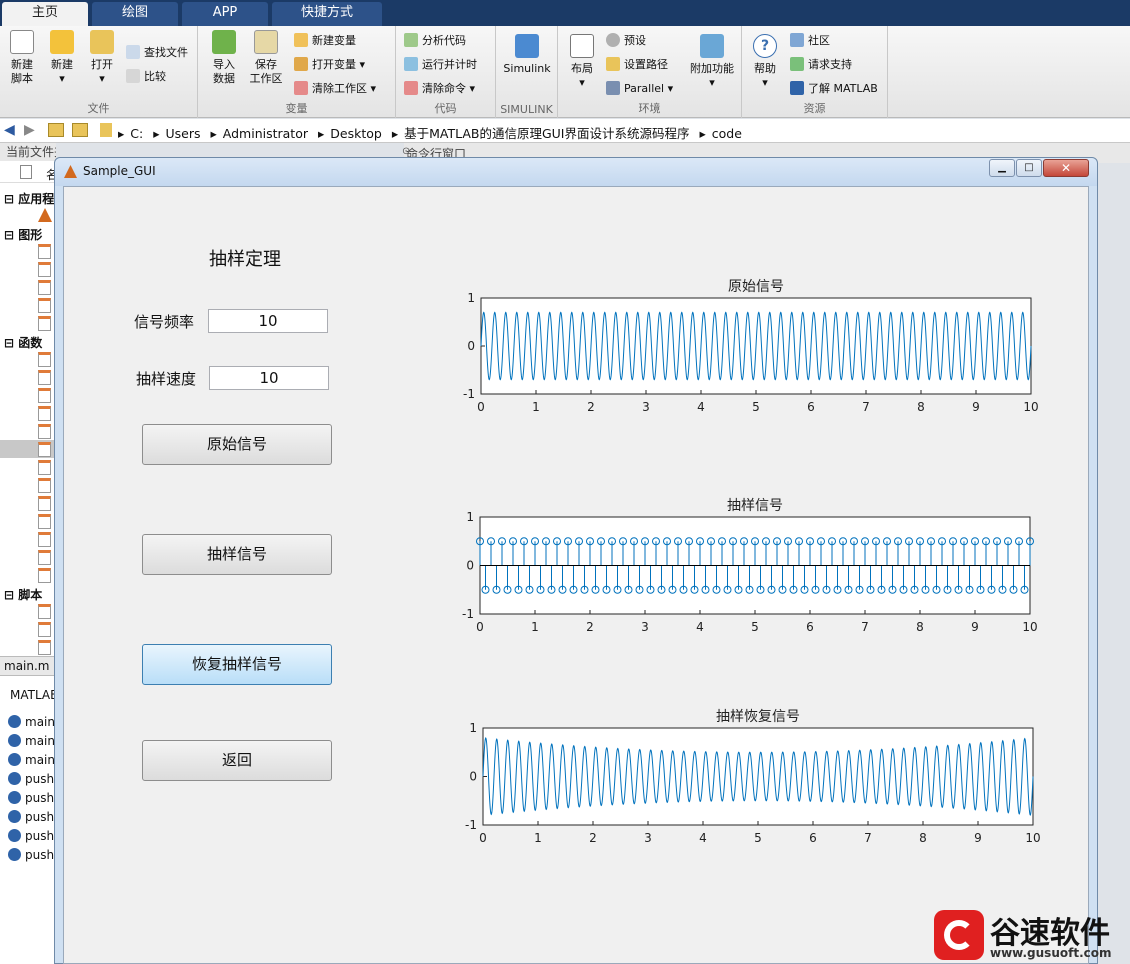 This screenshot has height=964, width=1130. What do you see at coordinates (411, 88) in the screenshot?
I see `clear-commands-icon` at bounding box center [411, 88].